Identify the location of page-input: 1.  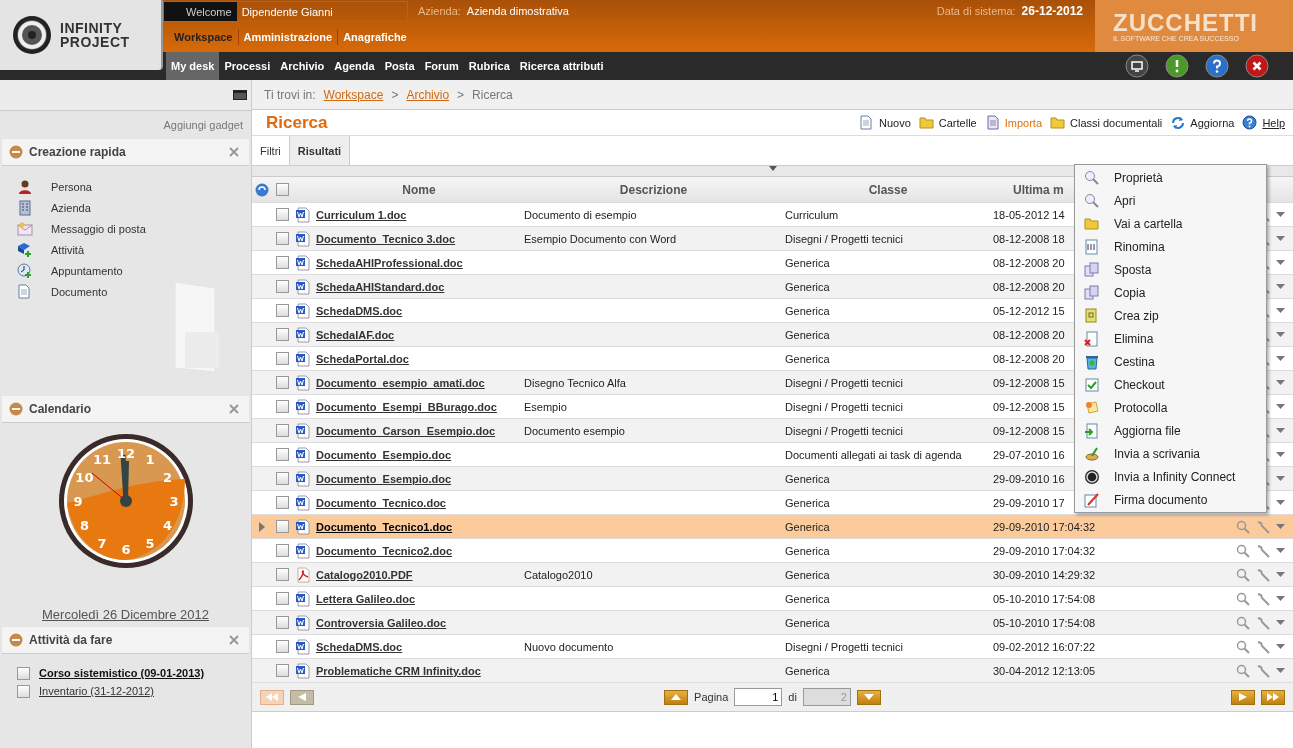
(758, 697).